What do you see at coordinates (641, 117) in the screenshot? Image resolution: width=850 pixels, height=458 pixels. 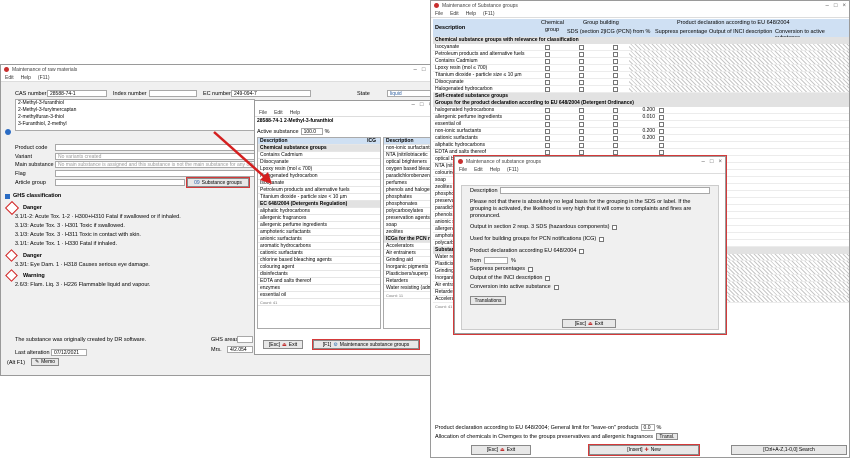 I see `table-row: allergenic perfume ingredients 0.010` at bounding box center [641, 117].